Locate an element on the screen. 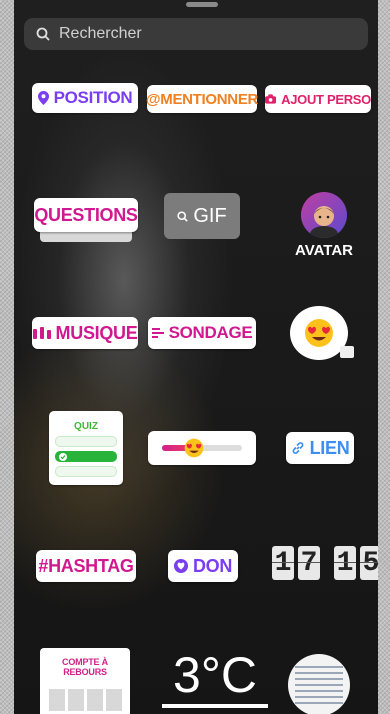 The height and width of the screenshot is (714, 390). position-label: POSITION is located at coordinates (93, 97).